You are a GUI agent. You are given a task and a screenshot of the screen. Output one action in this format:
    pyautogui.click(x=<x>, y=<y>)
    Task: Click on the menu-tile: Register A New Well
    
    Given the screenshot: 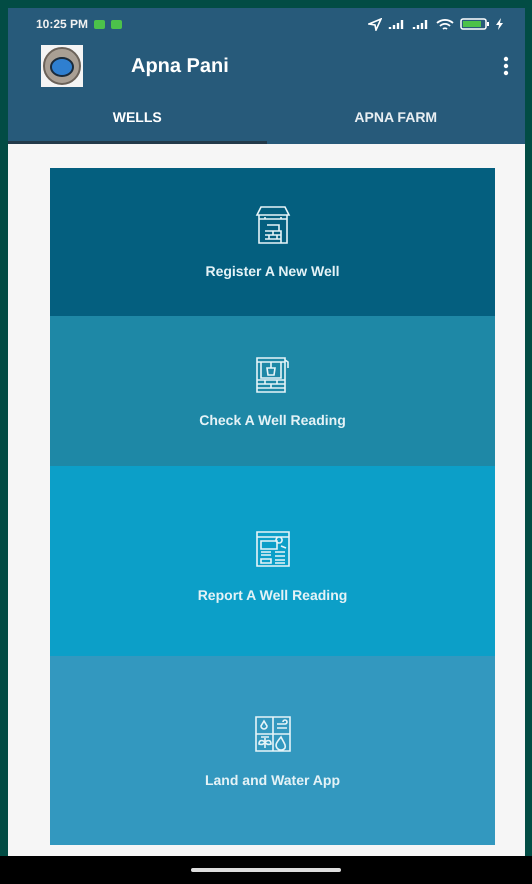 What is the action you would take?
    pyautogui.click(x=272, y=242)
    